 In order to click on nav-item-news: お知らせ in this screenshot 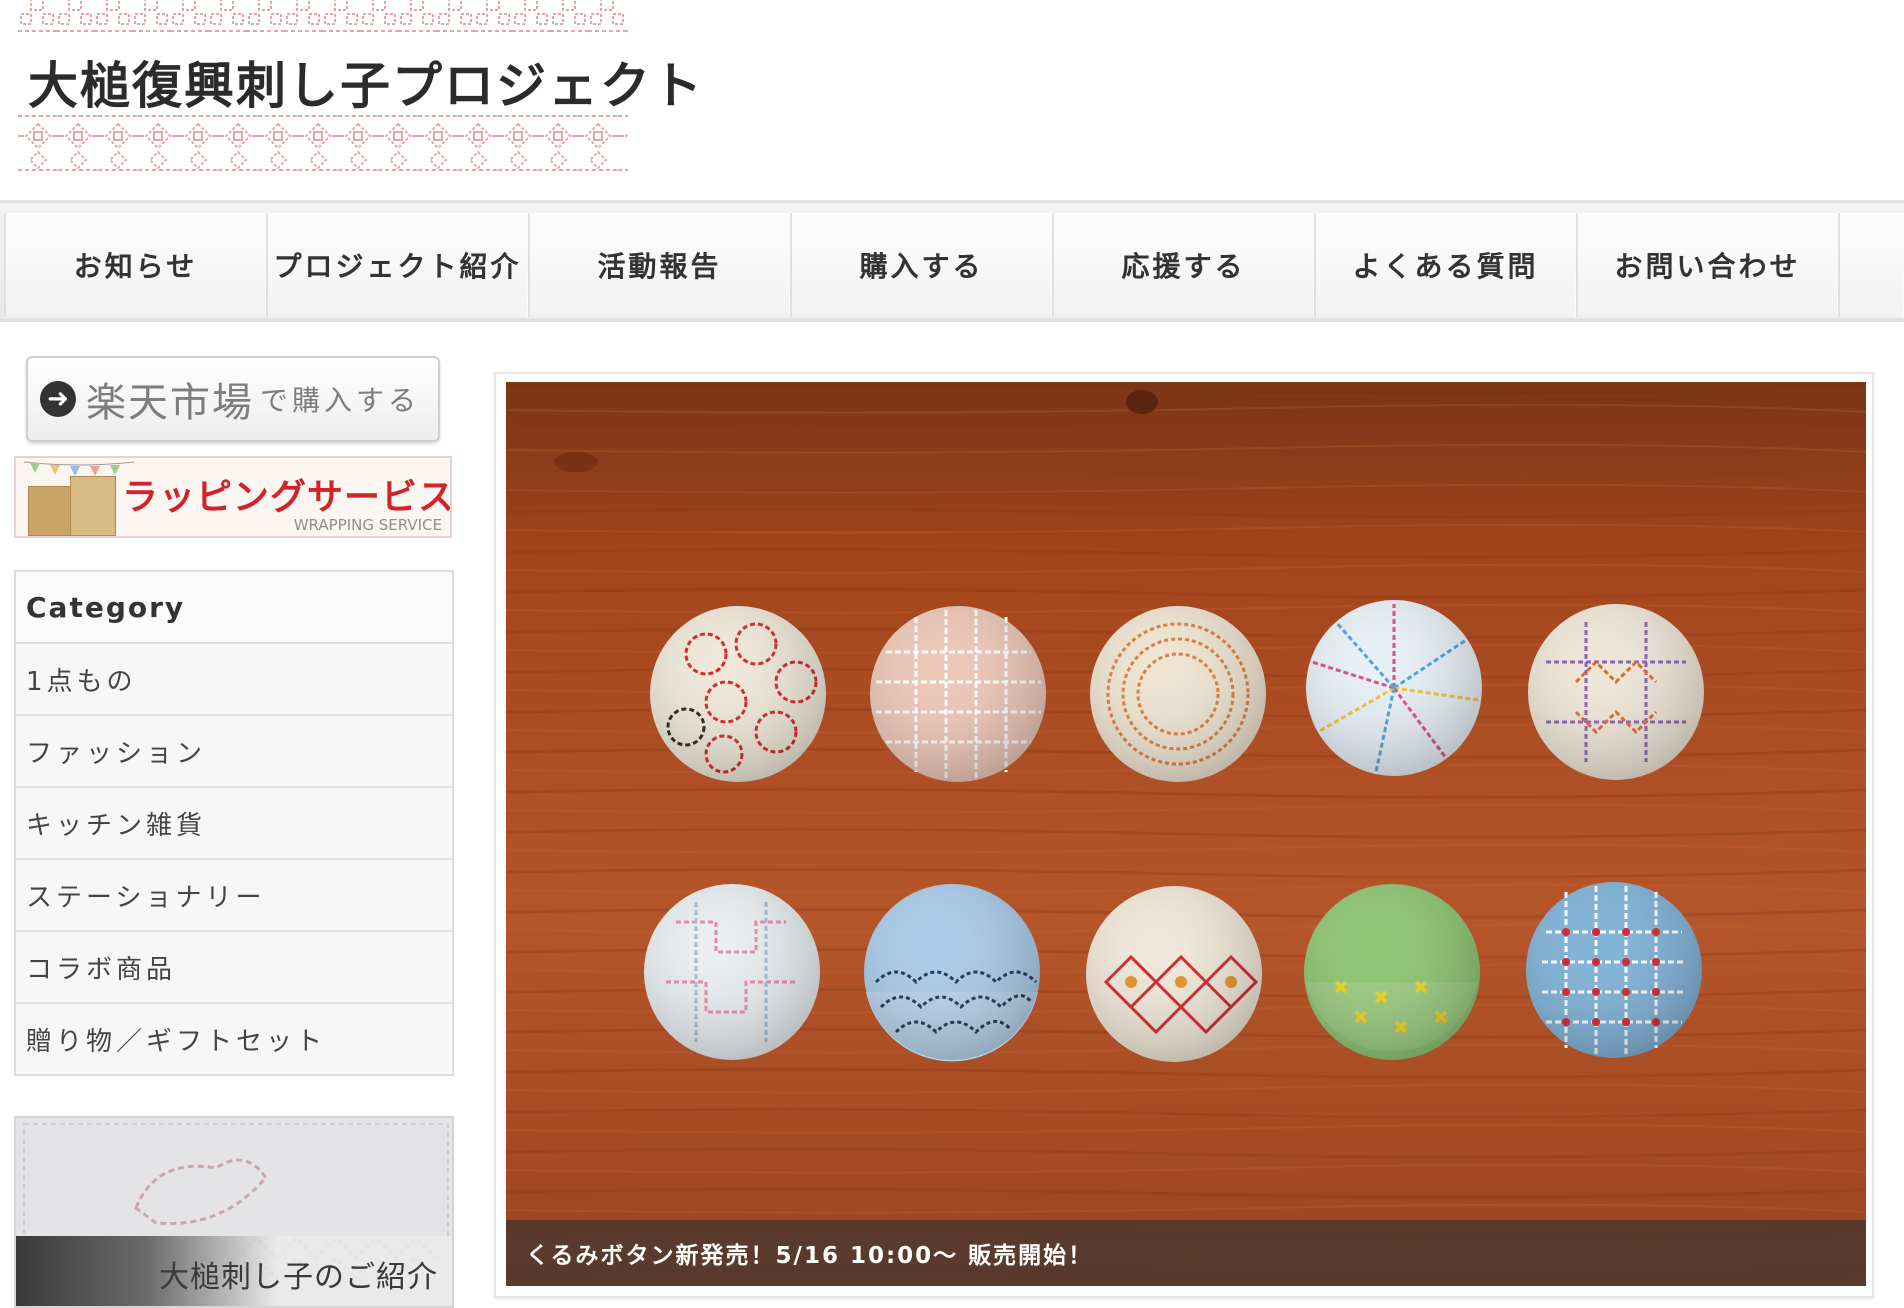, I will do `click(135, 265)`.